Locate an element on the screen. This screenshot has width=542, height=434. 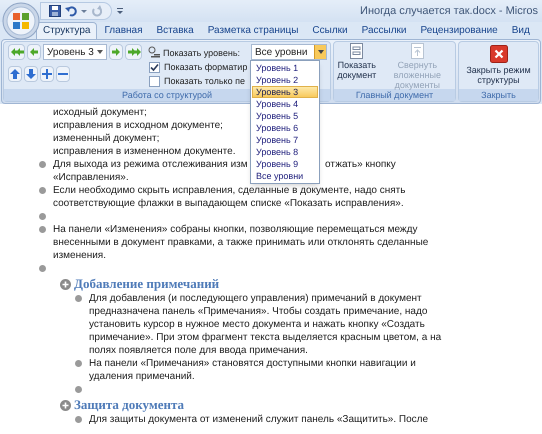
group-label: Закрыть is located at coordinates (498, 95).